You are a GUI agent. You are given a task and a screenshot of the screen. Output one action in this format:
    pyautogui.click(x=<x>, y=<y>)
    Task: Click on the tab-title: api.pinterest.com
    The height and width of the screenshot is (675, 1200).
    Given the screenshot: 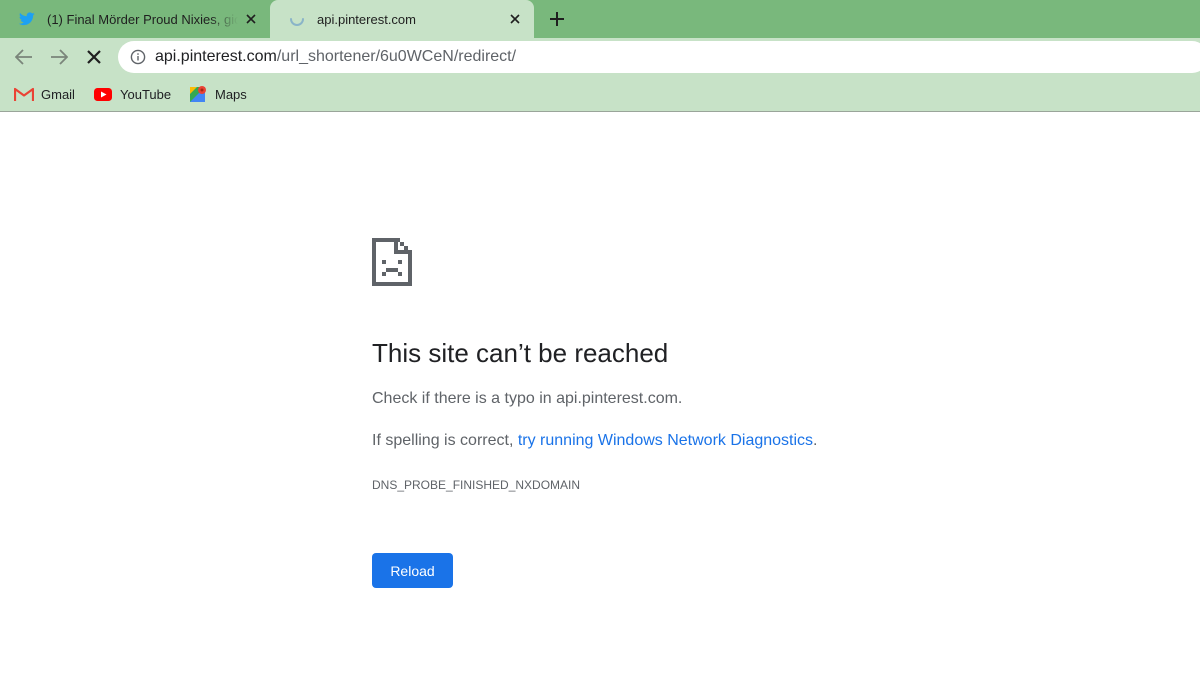 What is the action you would take?
    pyautogui.click(x=366, y=19)
    